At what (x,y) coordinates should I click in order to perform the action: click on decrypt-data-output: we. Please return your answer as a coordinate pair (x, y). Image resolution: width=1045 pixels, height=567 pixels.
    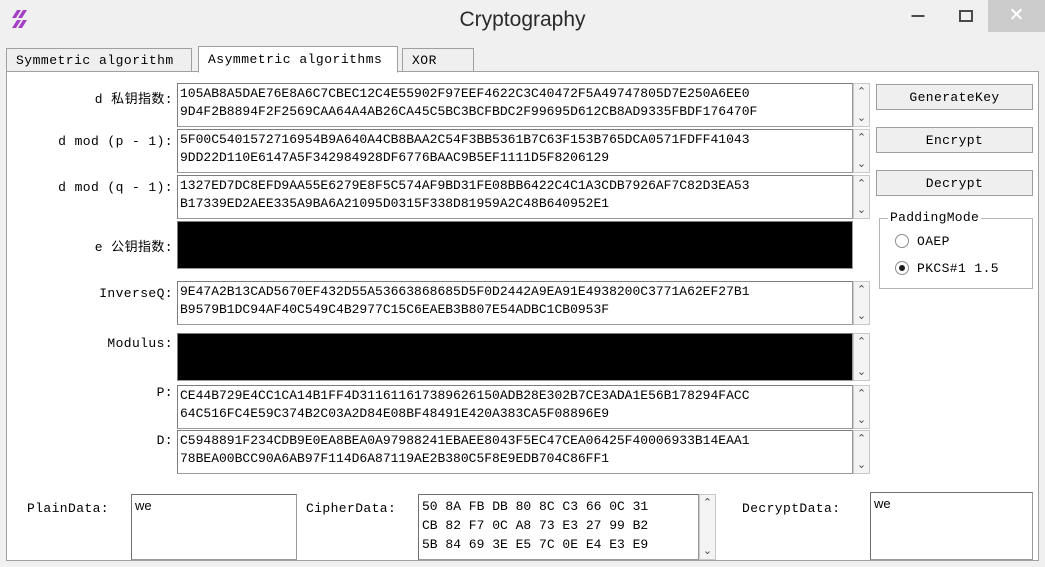
    Looking at the image, I should click on (951, 526).